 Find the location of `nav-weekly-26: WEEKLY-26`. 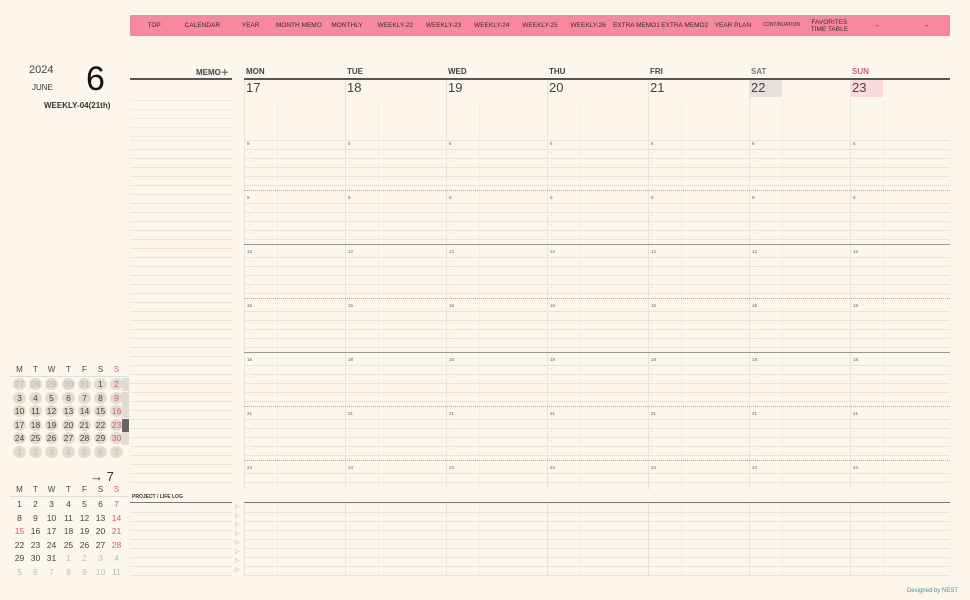

nav-weekly-26: WEEKLY-26 is located at coordinates (588, 25).